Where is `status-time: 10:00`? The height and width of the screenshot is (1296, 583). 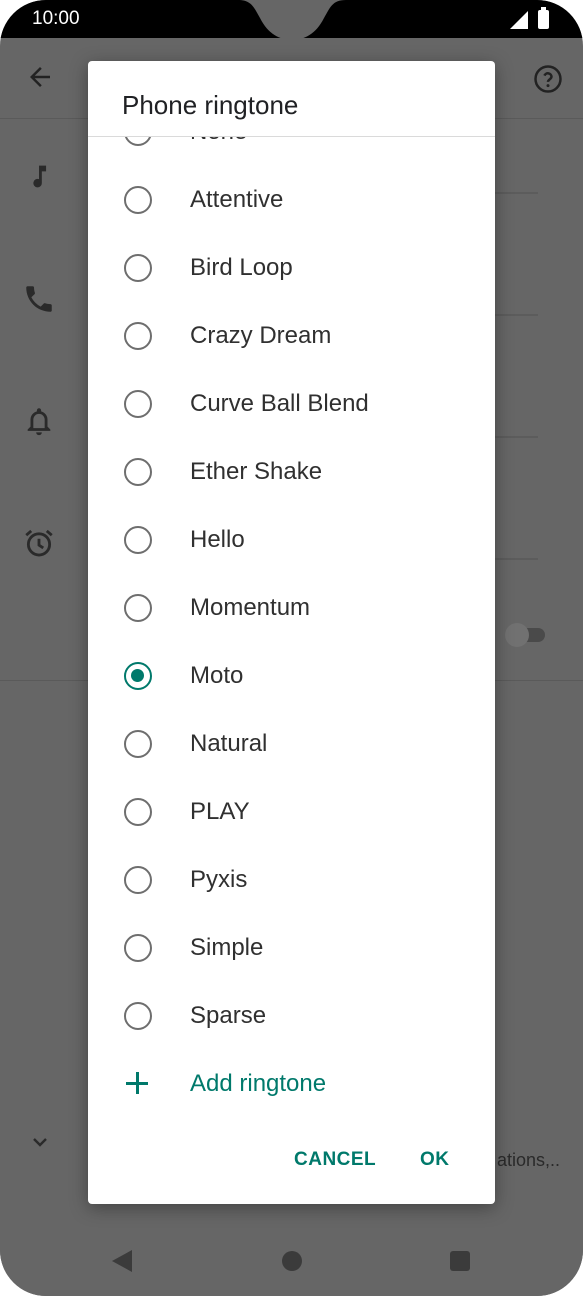 status-time: 10:00 is located at coordinates (56, 18).